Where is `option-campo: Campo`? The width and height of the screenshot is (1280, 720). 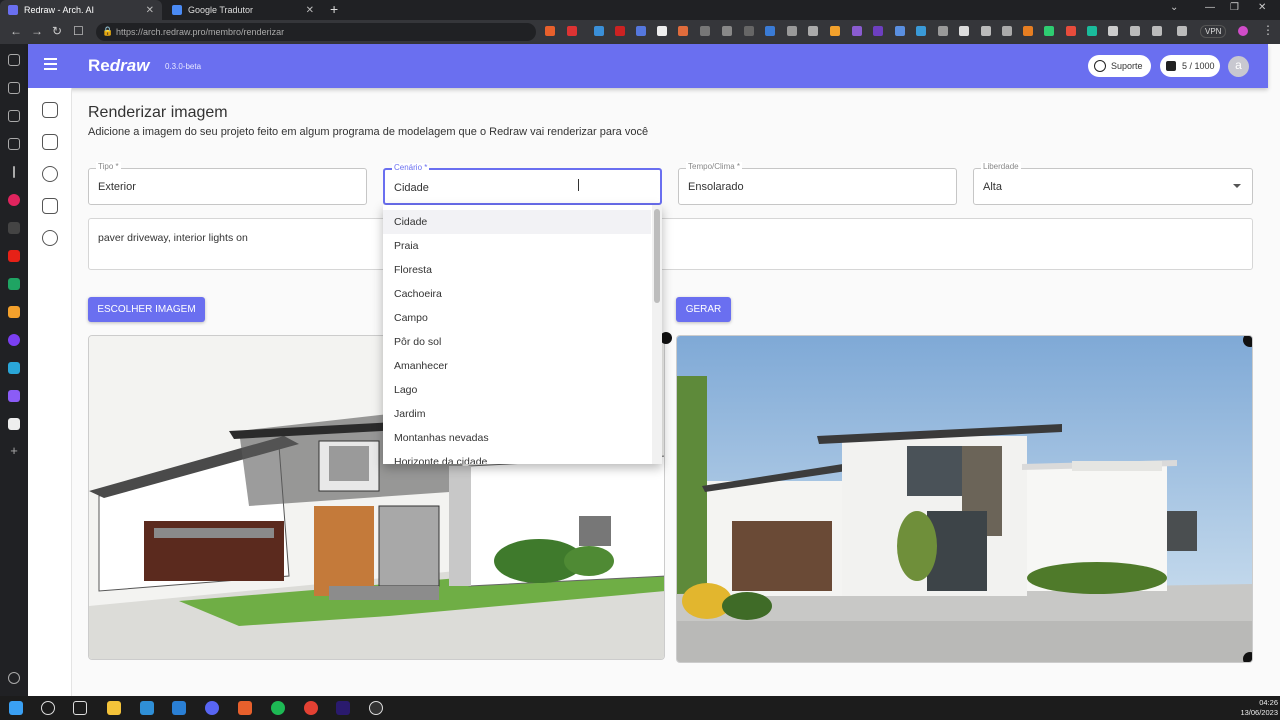
option-campo: Campo is located at coordinates (517, 318).